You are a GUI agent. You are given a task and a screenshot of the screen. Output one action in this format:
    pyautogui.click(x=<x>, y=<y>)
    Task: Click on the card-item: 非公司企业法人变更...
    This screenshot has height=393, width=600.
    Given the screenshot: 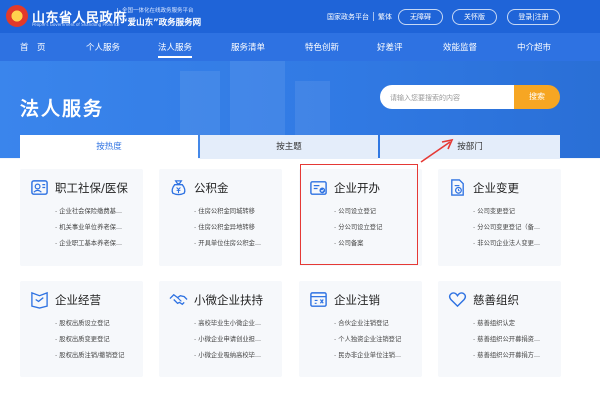 What is the action you would take?
    pyautogui.click(x=513, y=246)
    